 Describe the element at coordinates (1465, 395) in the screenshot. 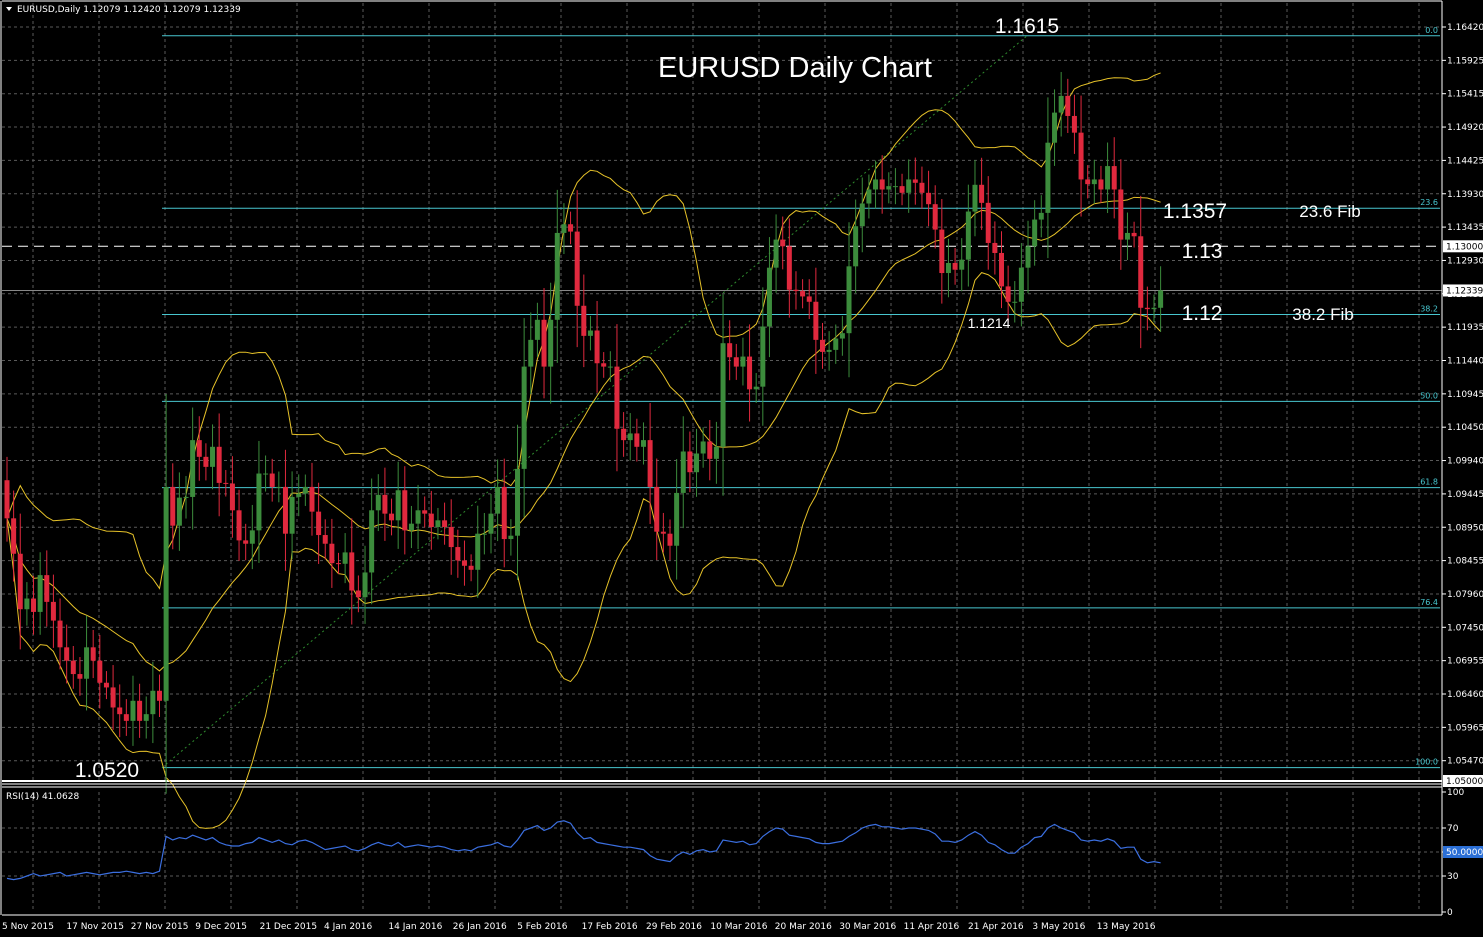

I see `price-axis-label: 1.10945` at that location.